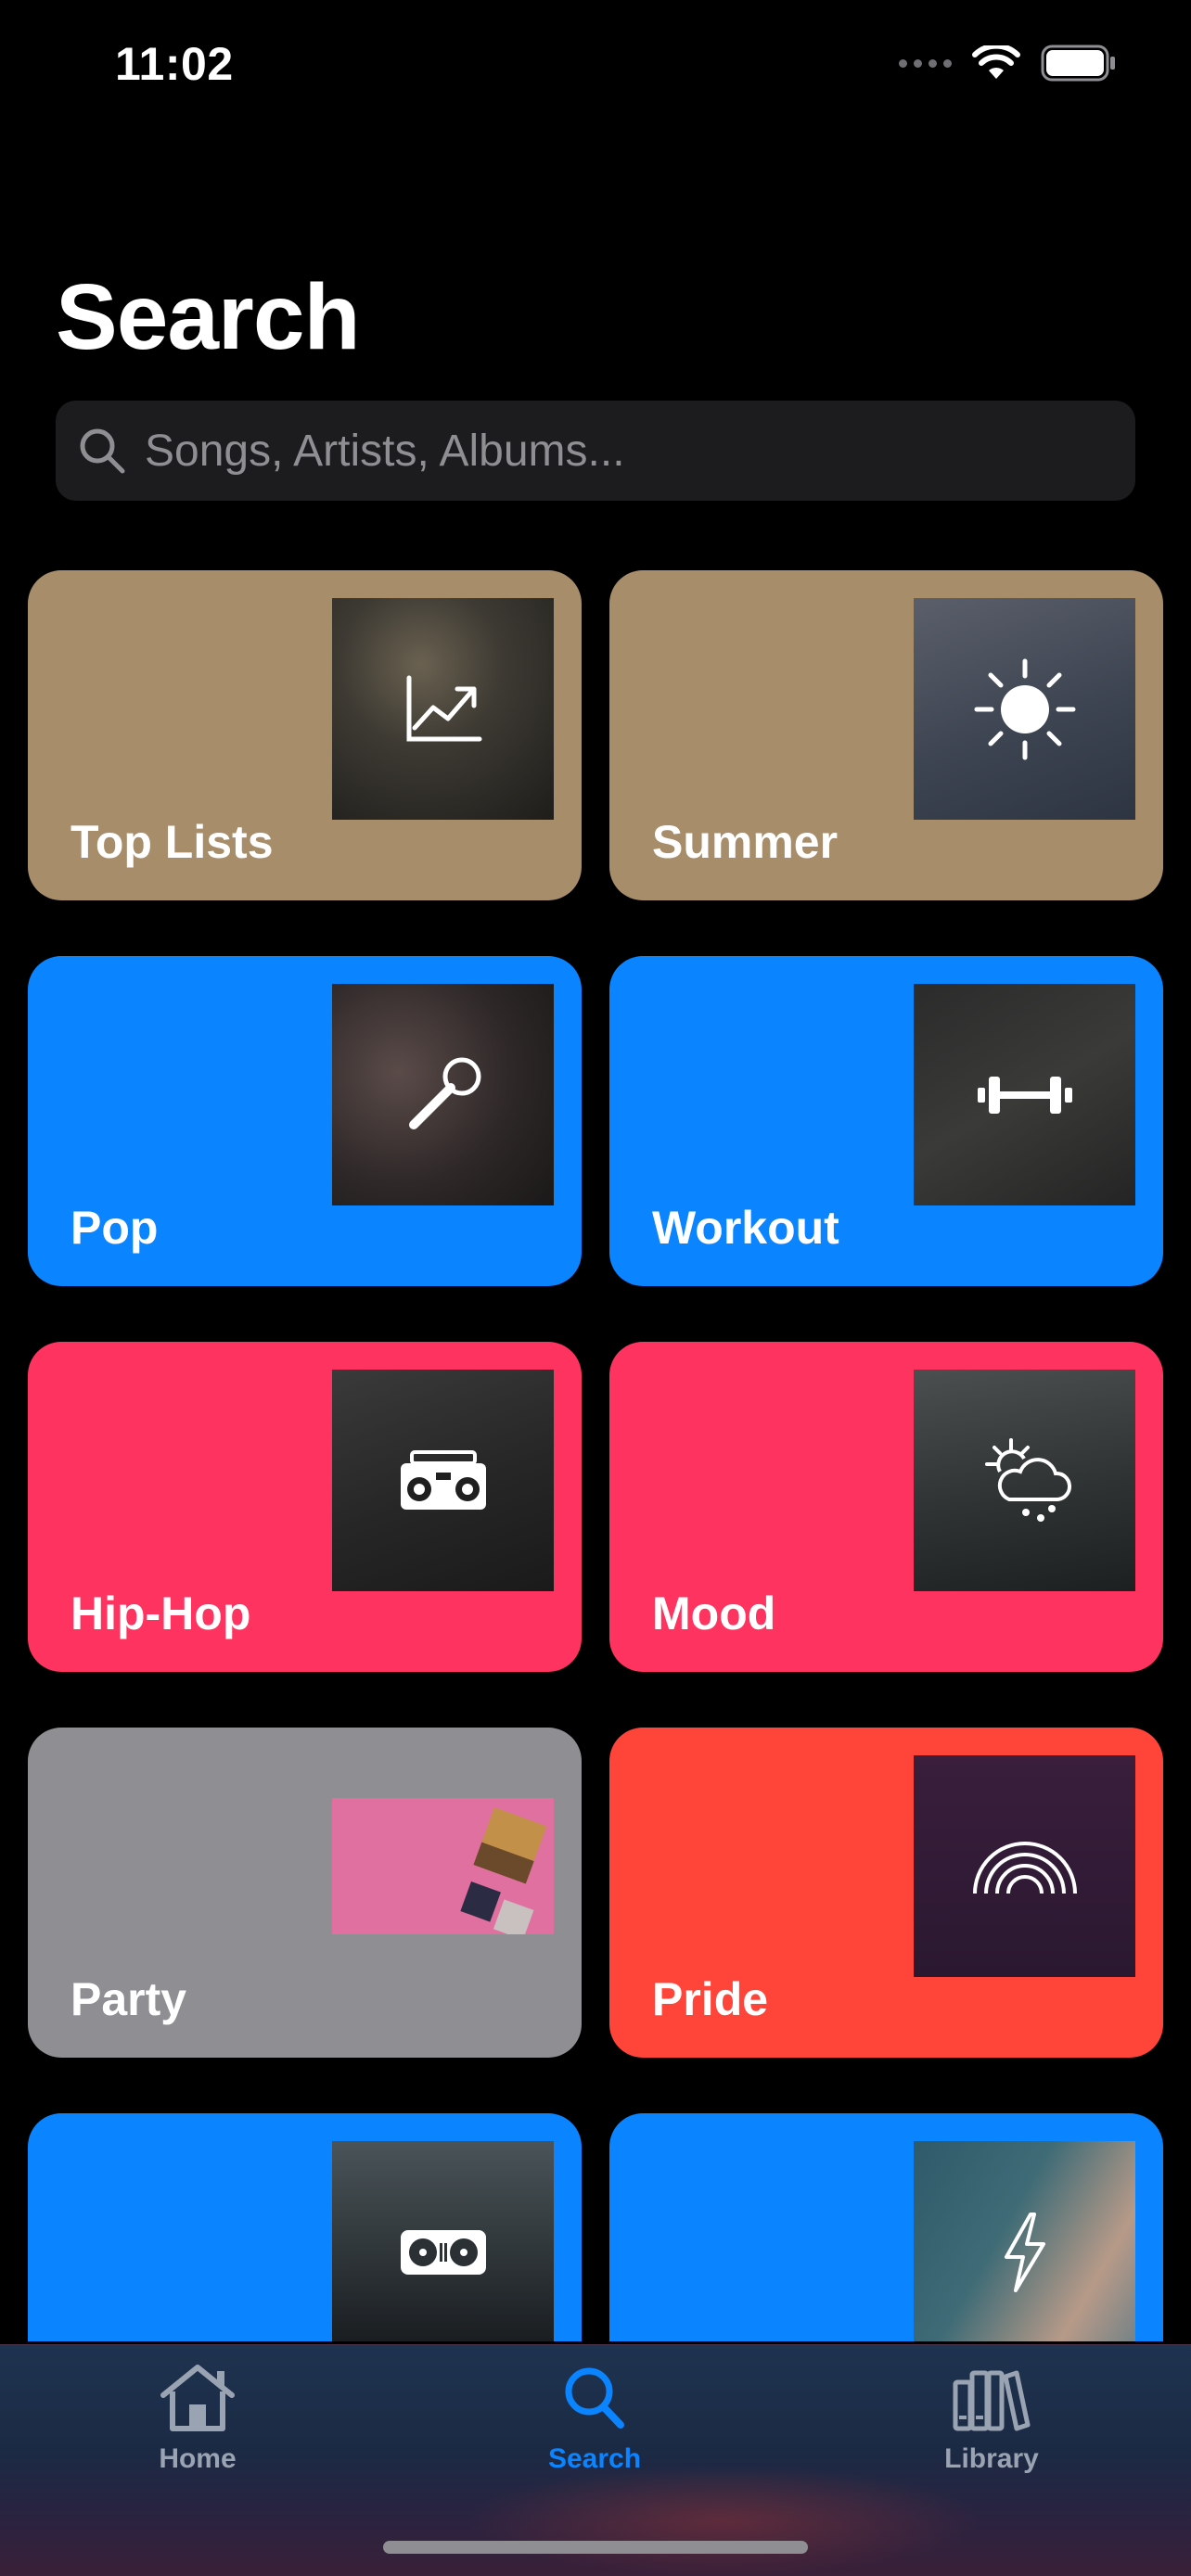 The image size is (1191, 2576). Describe the element at coordinates (714, 1613) in the screenshot. I see `category-label: Mood` at that location.